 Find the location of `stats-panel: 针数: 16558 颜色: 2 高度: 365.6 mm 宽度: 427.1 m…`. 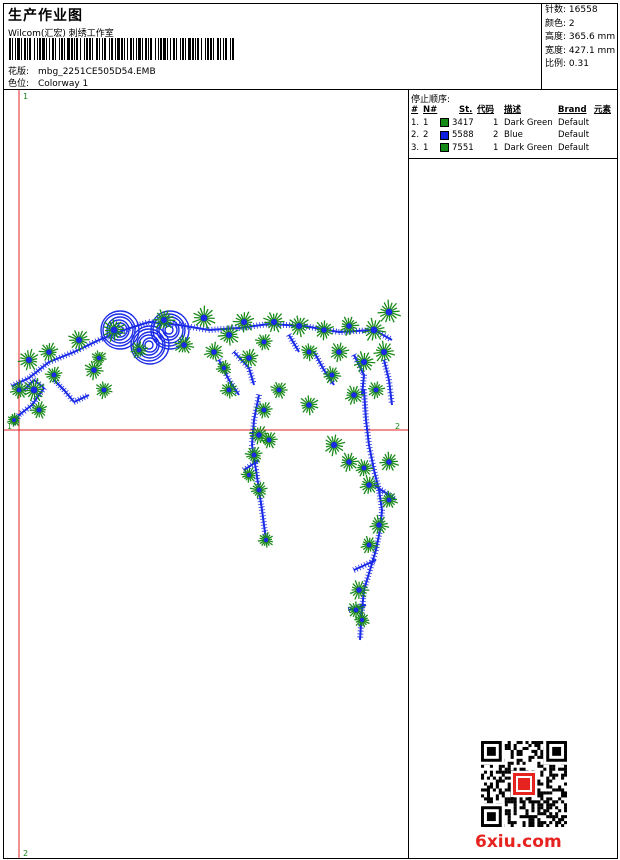

stats-panel: 针数: 16558 颜色: 2 高度: 365.6 mm 宽度: 427.1 m… is located at coordinates (579, 46).